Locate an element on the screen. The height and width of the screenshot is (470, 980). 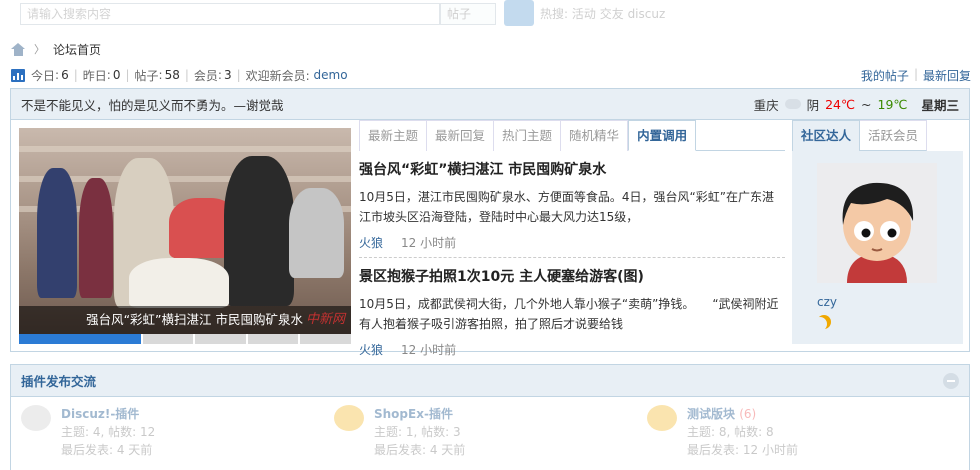
slider-photo is located at coordinates (185, 231).